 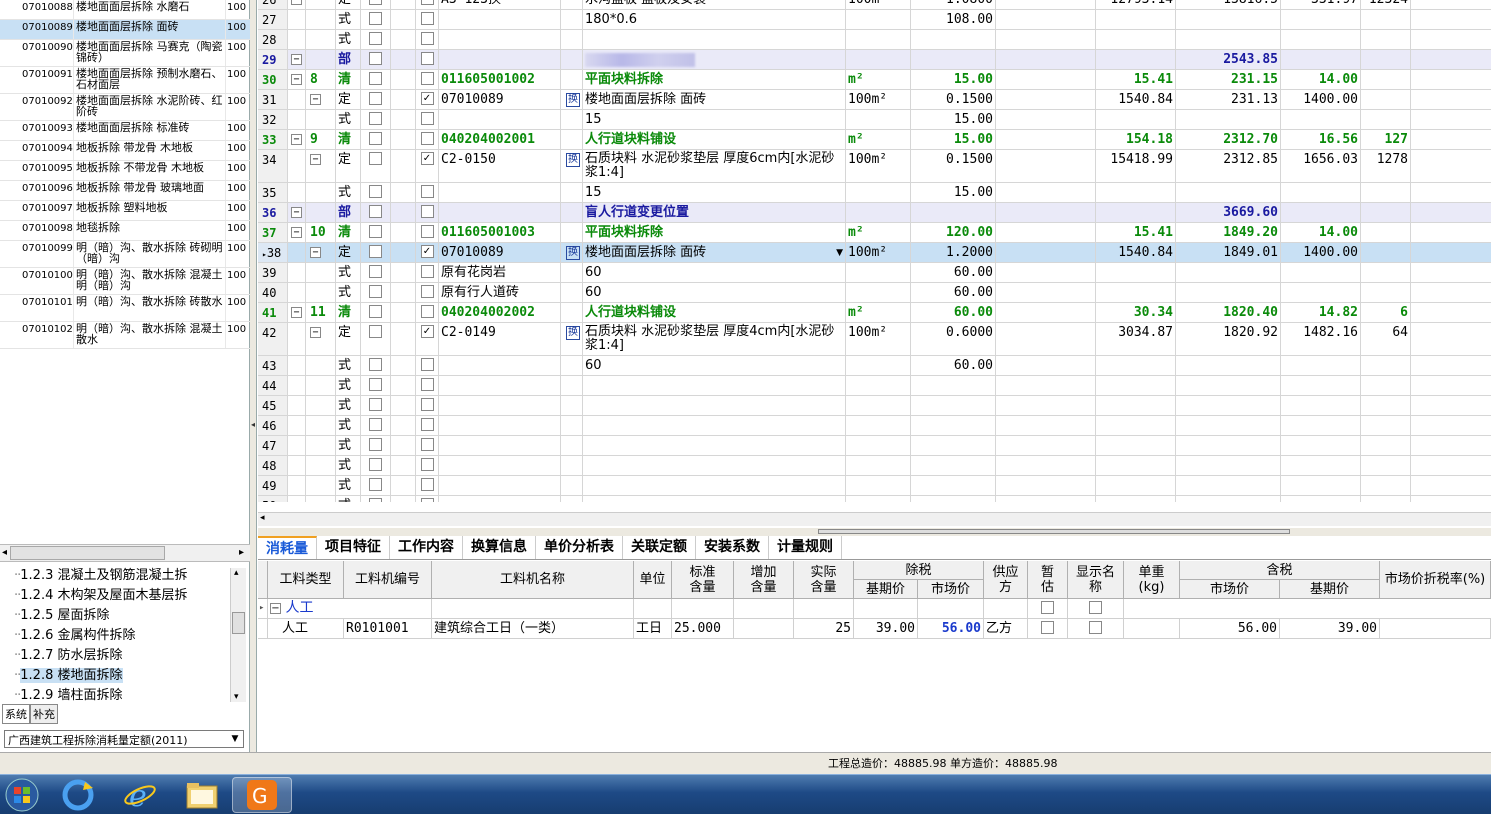 I want to click on name-cell: 人行道块料铺设, so click(x=714, y=312).